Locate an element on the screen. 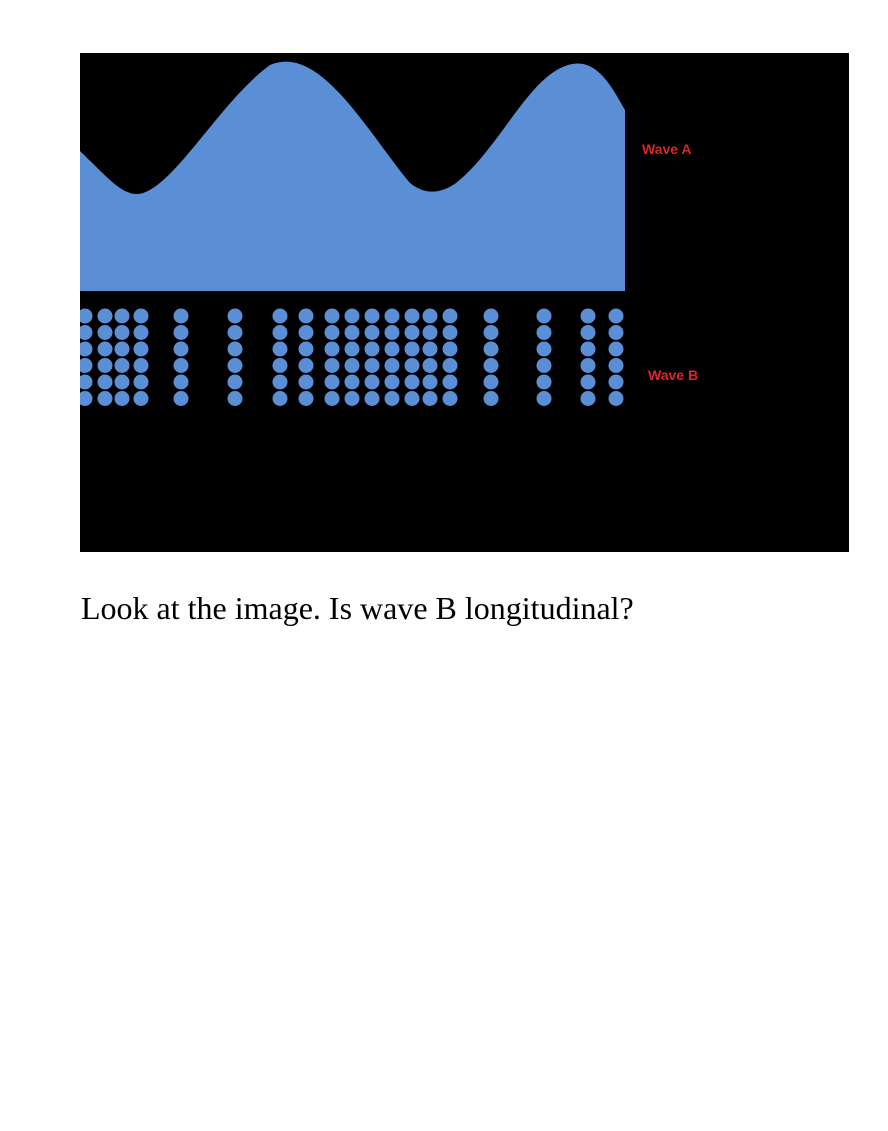 This screenshot has width=888, height=1131. wave-b-label: Wave B is located at coordinates (673, 375).